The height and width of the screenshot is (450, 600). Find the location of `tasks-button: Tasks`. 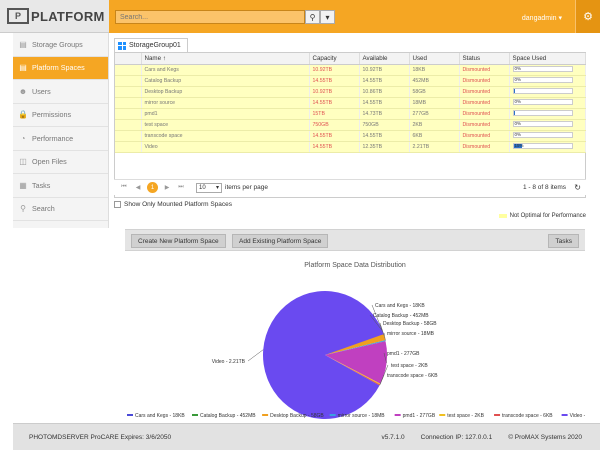

tasks-button: Tasks is located at coordinates (563, 241).